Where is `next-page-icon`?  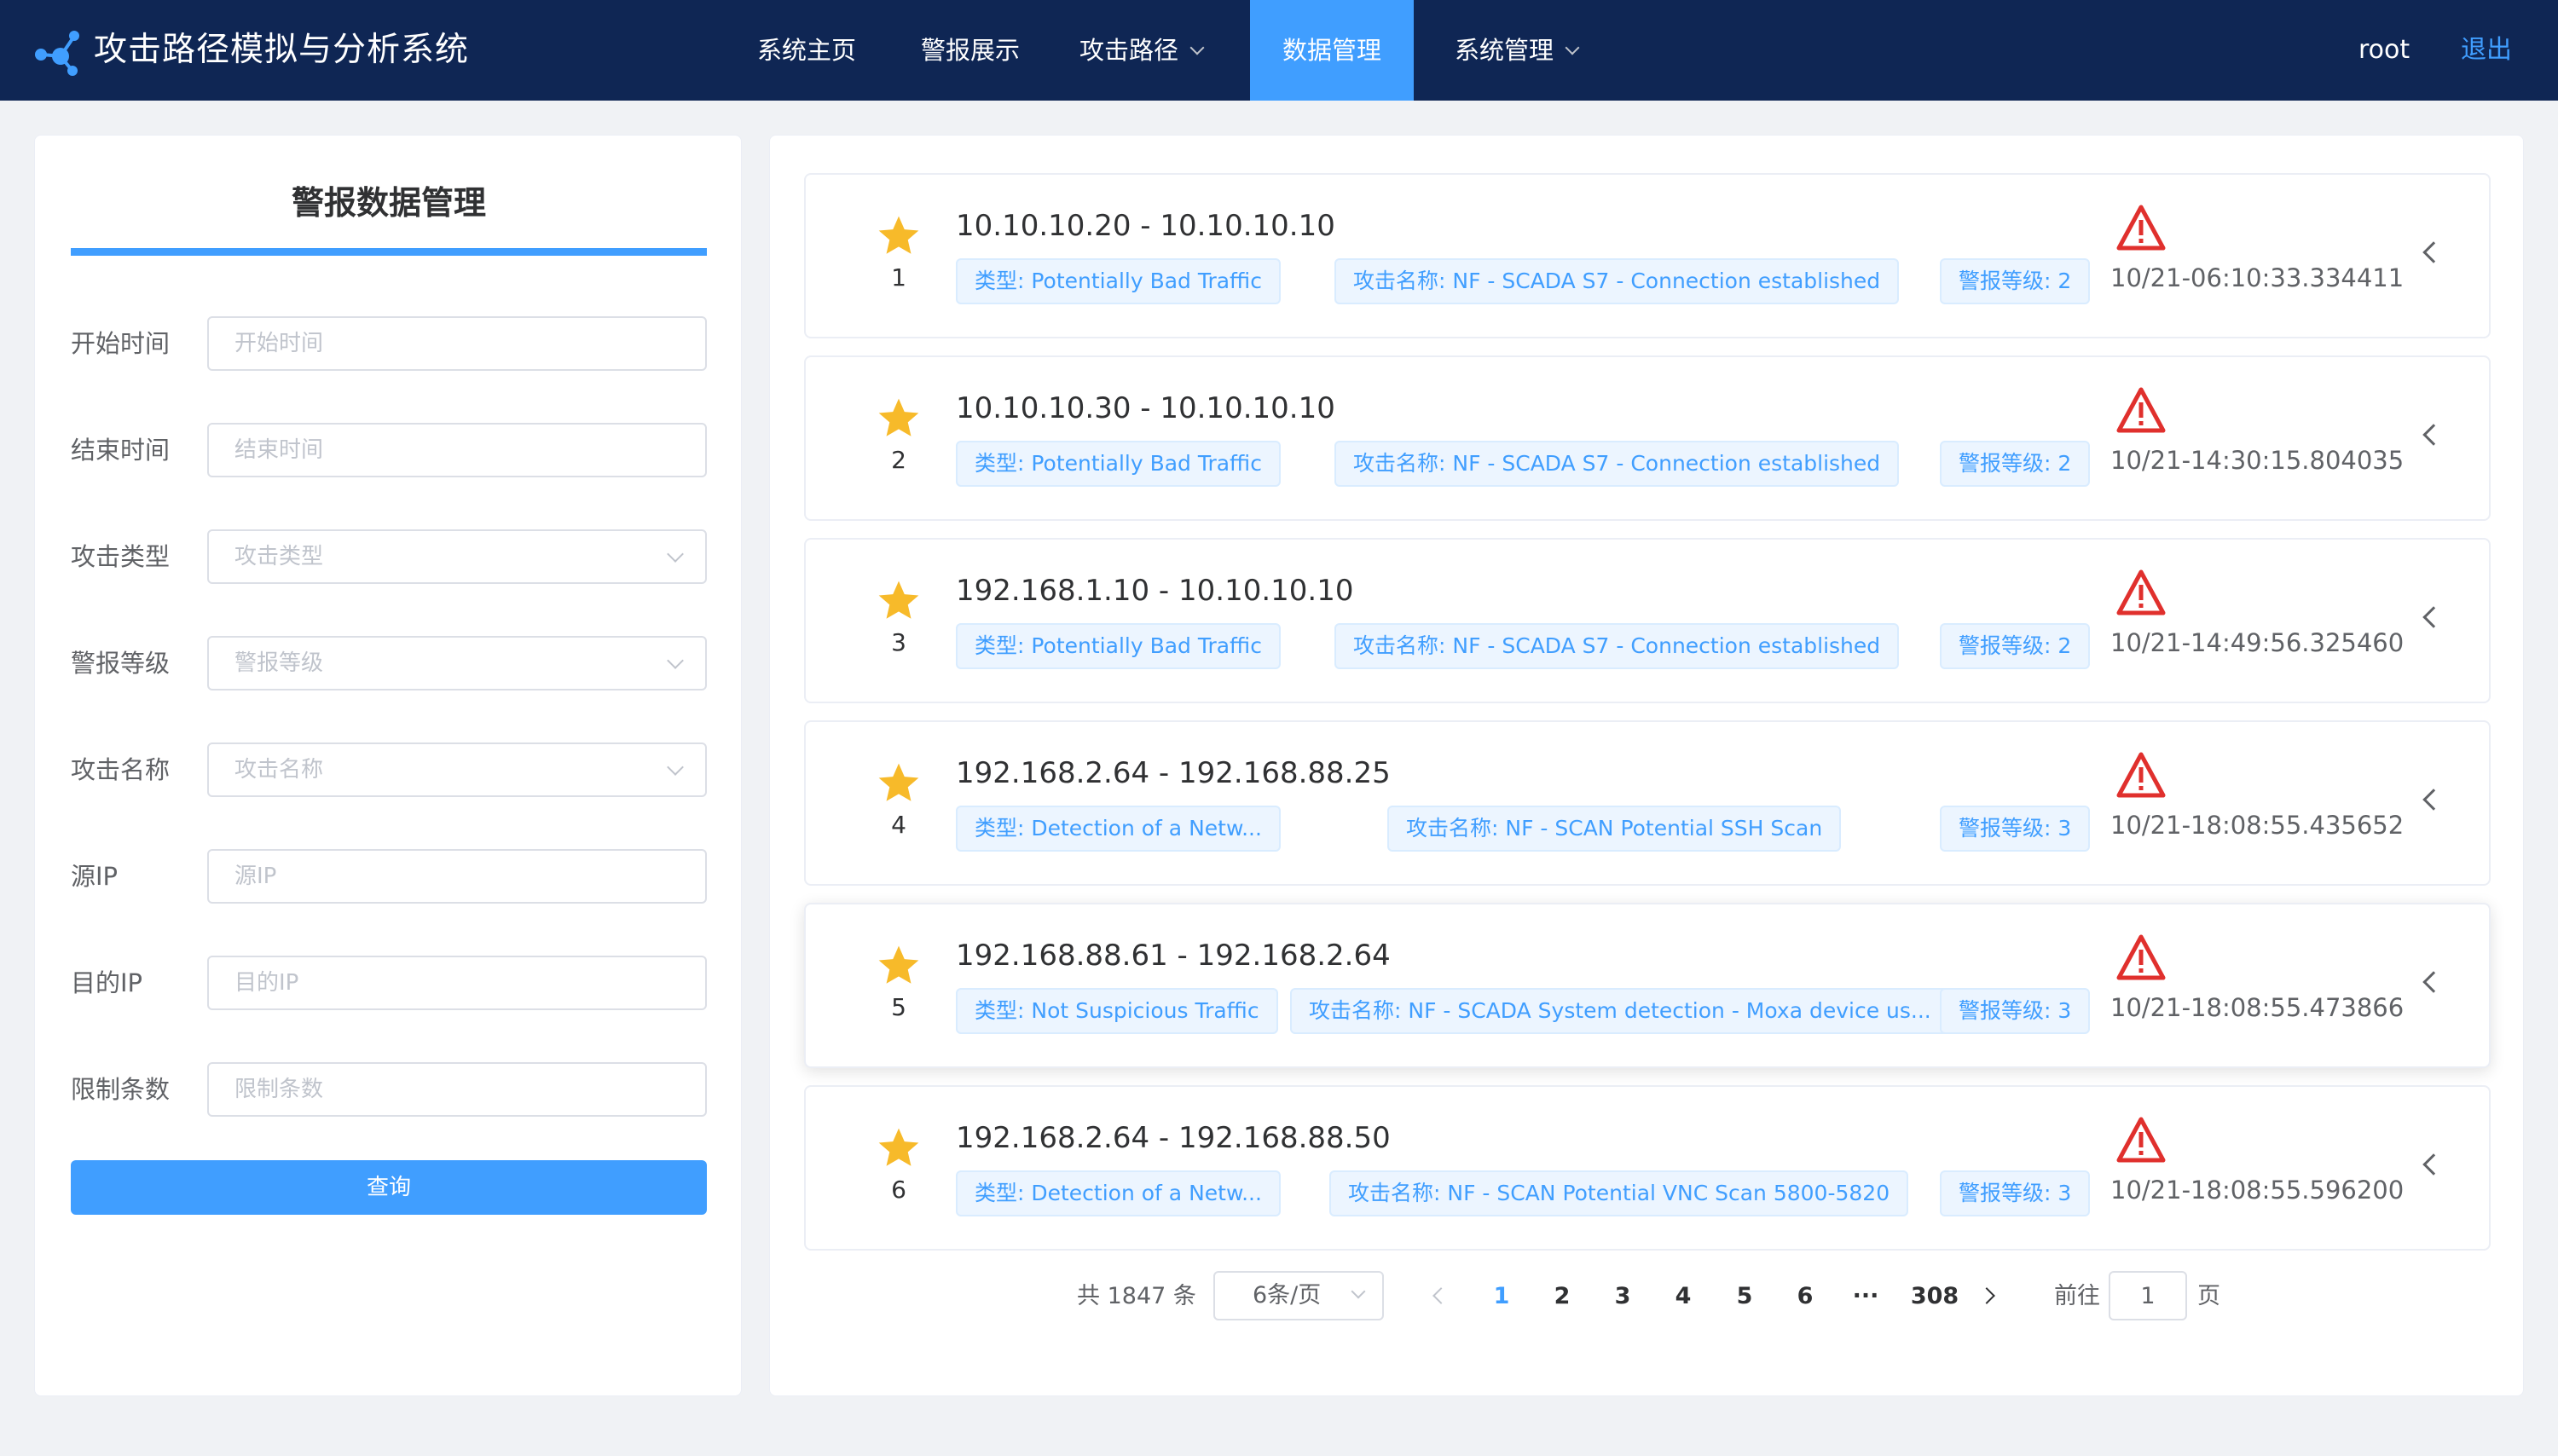
next-page-icon is located at coordinates (1987, 1295).